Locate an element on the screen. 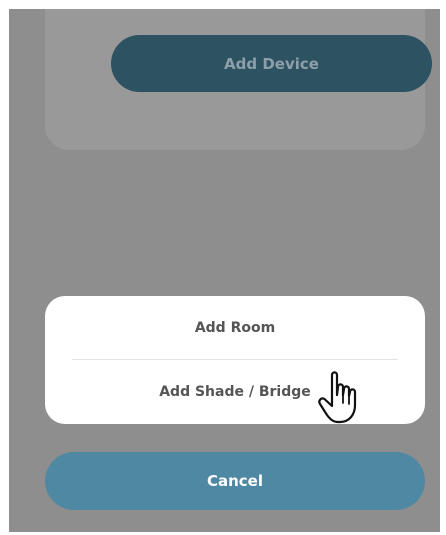 This screenshot has height=535, width=446. add-room-option: Add Room is located at coordinates (235, 327).